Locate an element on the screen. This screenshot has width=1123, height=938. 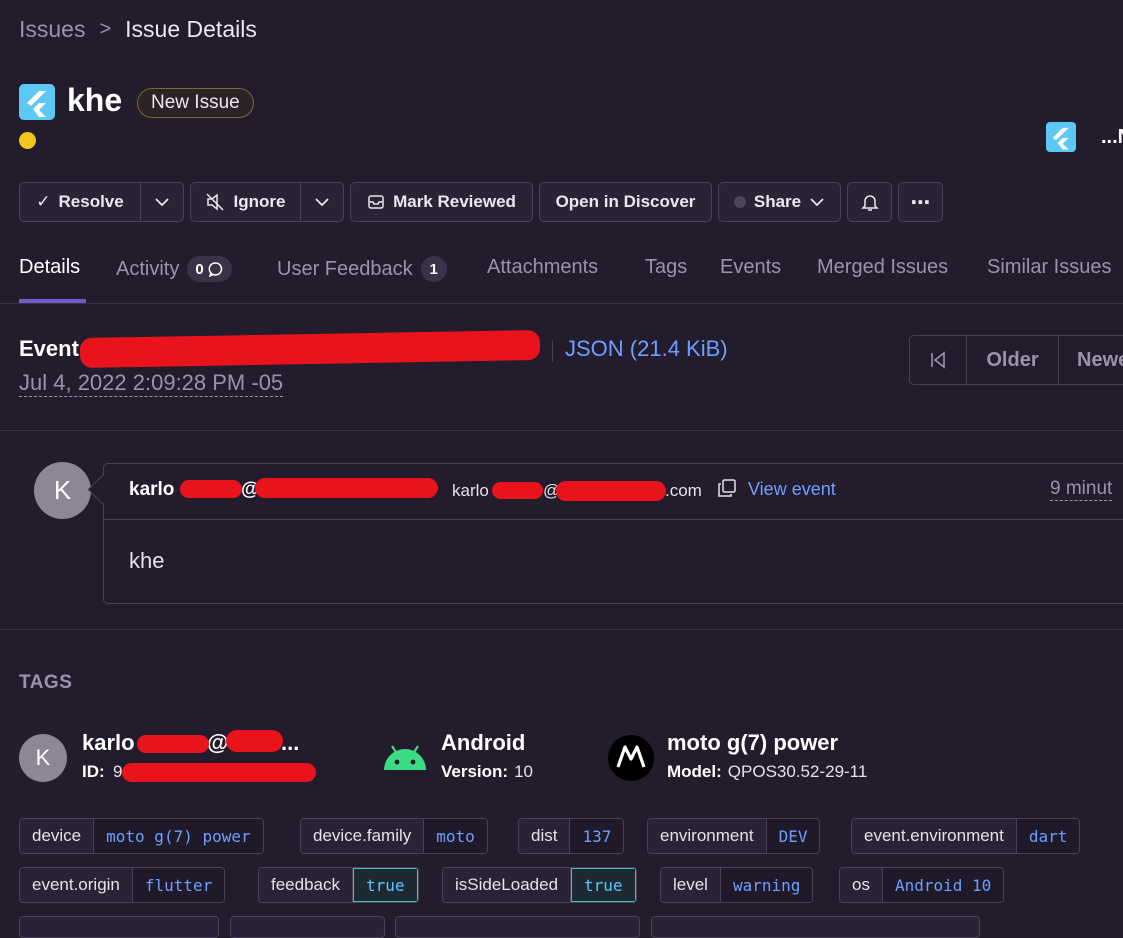
tag-event-environment: event.environment dart is located at coordinates (966, 836).